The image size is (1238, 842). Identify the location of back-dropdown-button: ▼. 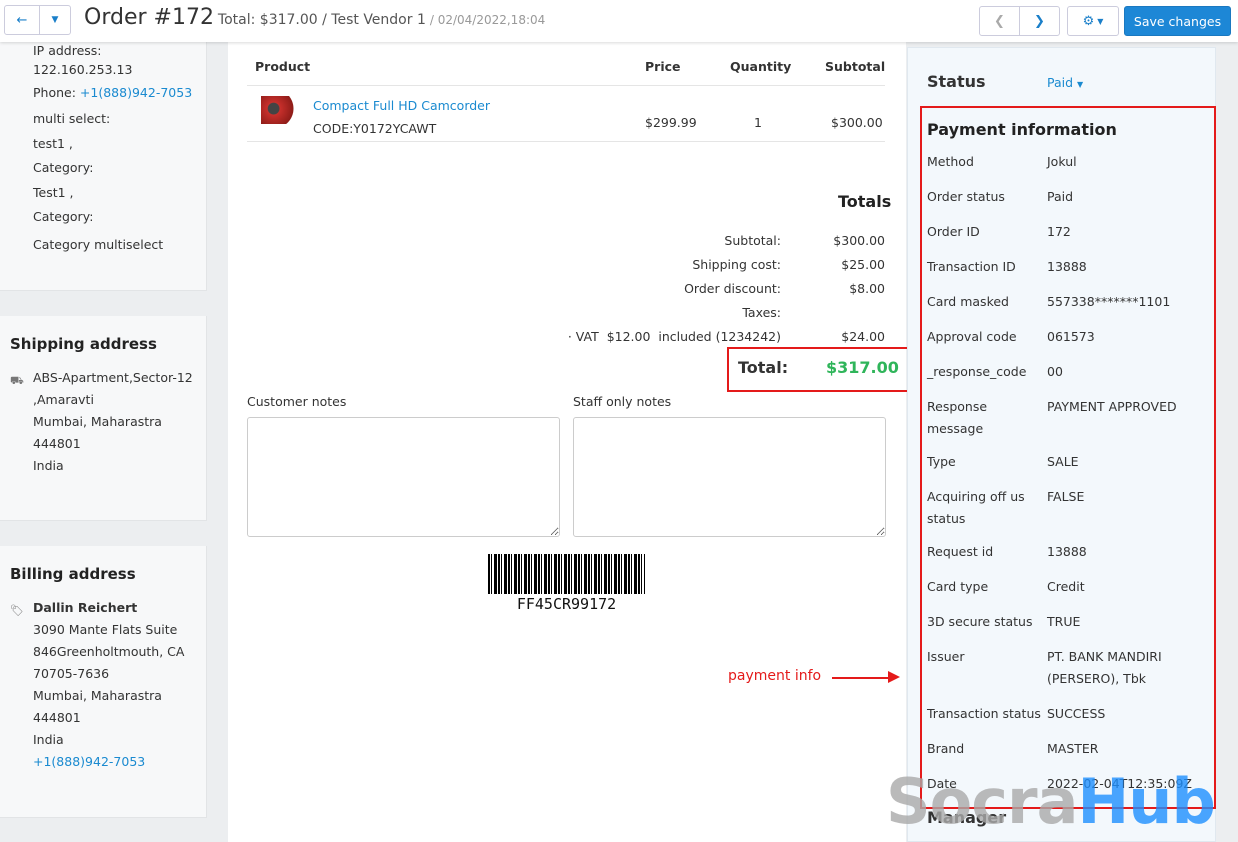
(55, 20).